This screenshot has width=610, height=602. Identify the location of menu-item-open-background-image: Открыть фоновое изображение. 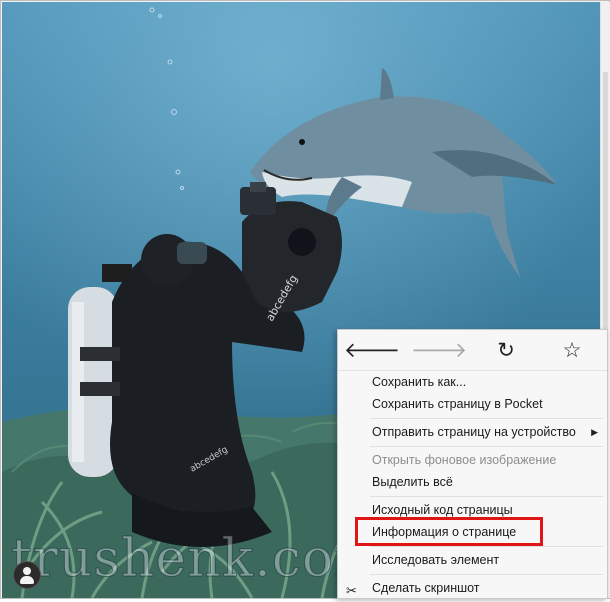
(464, 460).